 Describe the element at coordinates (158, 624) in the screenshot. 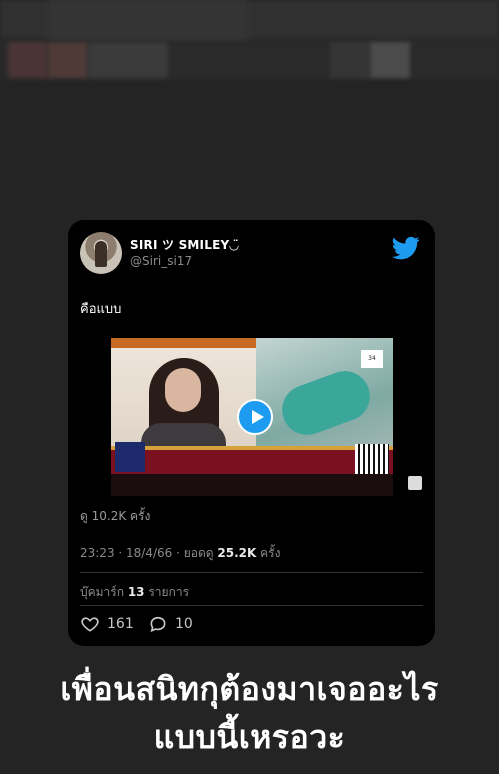

I see `reply-icon` at that location.